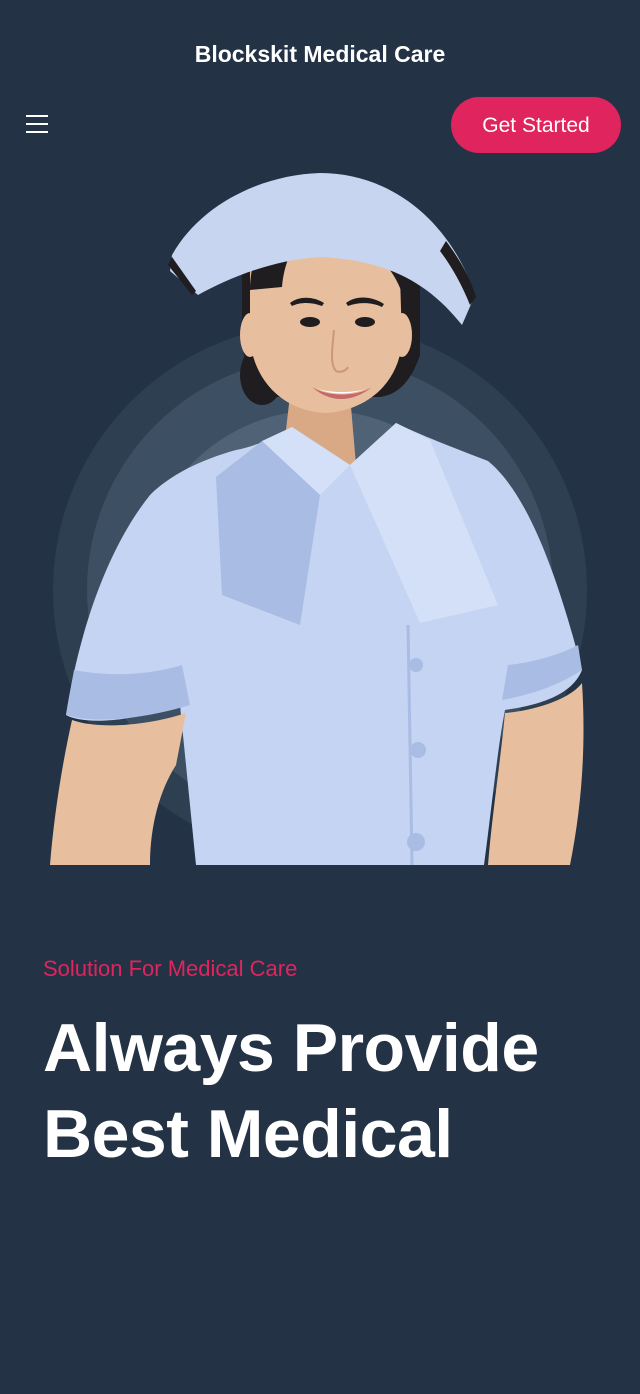  Describe the element at coordinates (38, 124) in the screenshot. I see `hamburger-menu-icon` at that location.